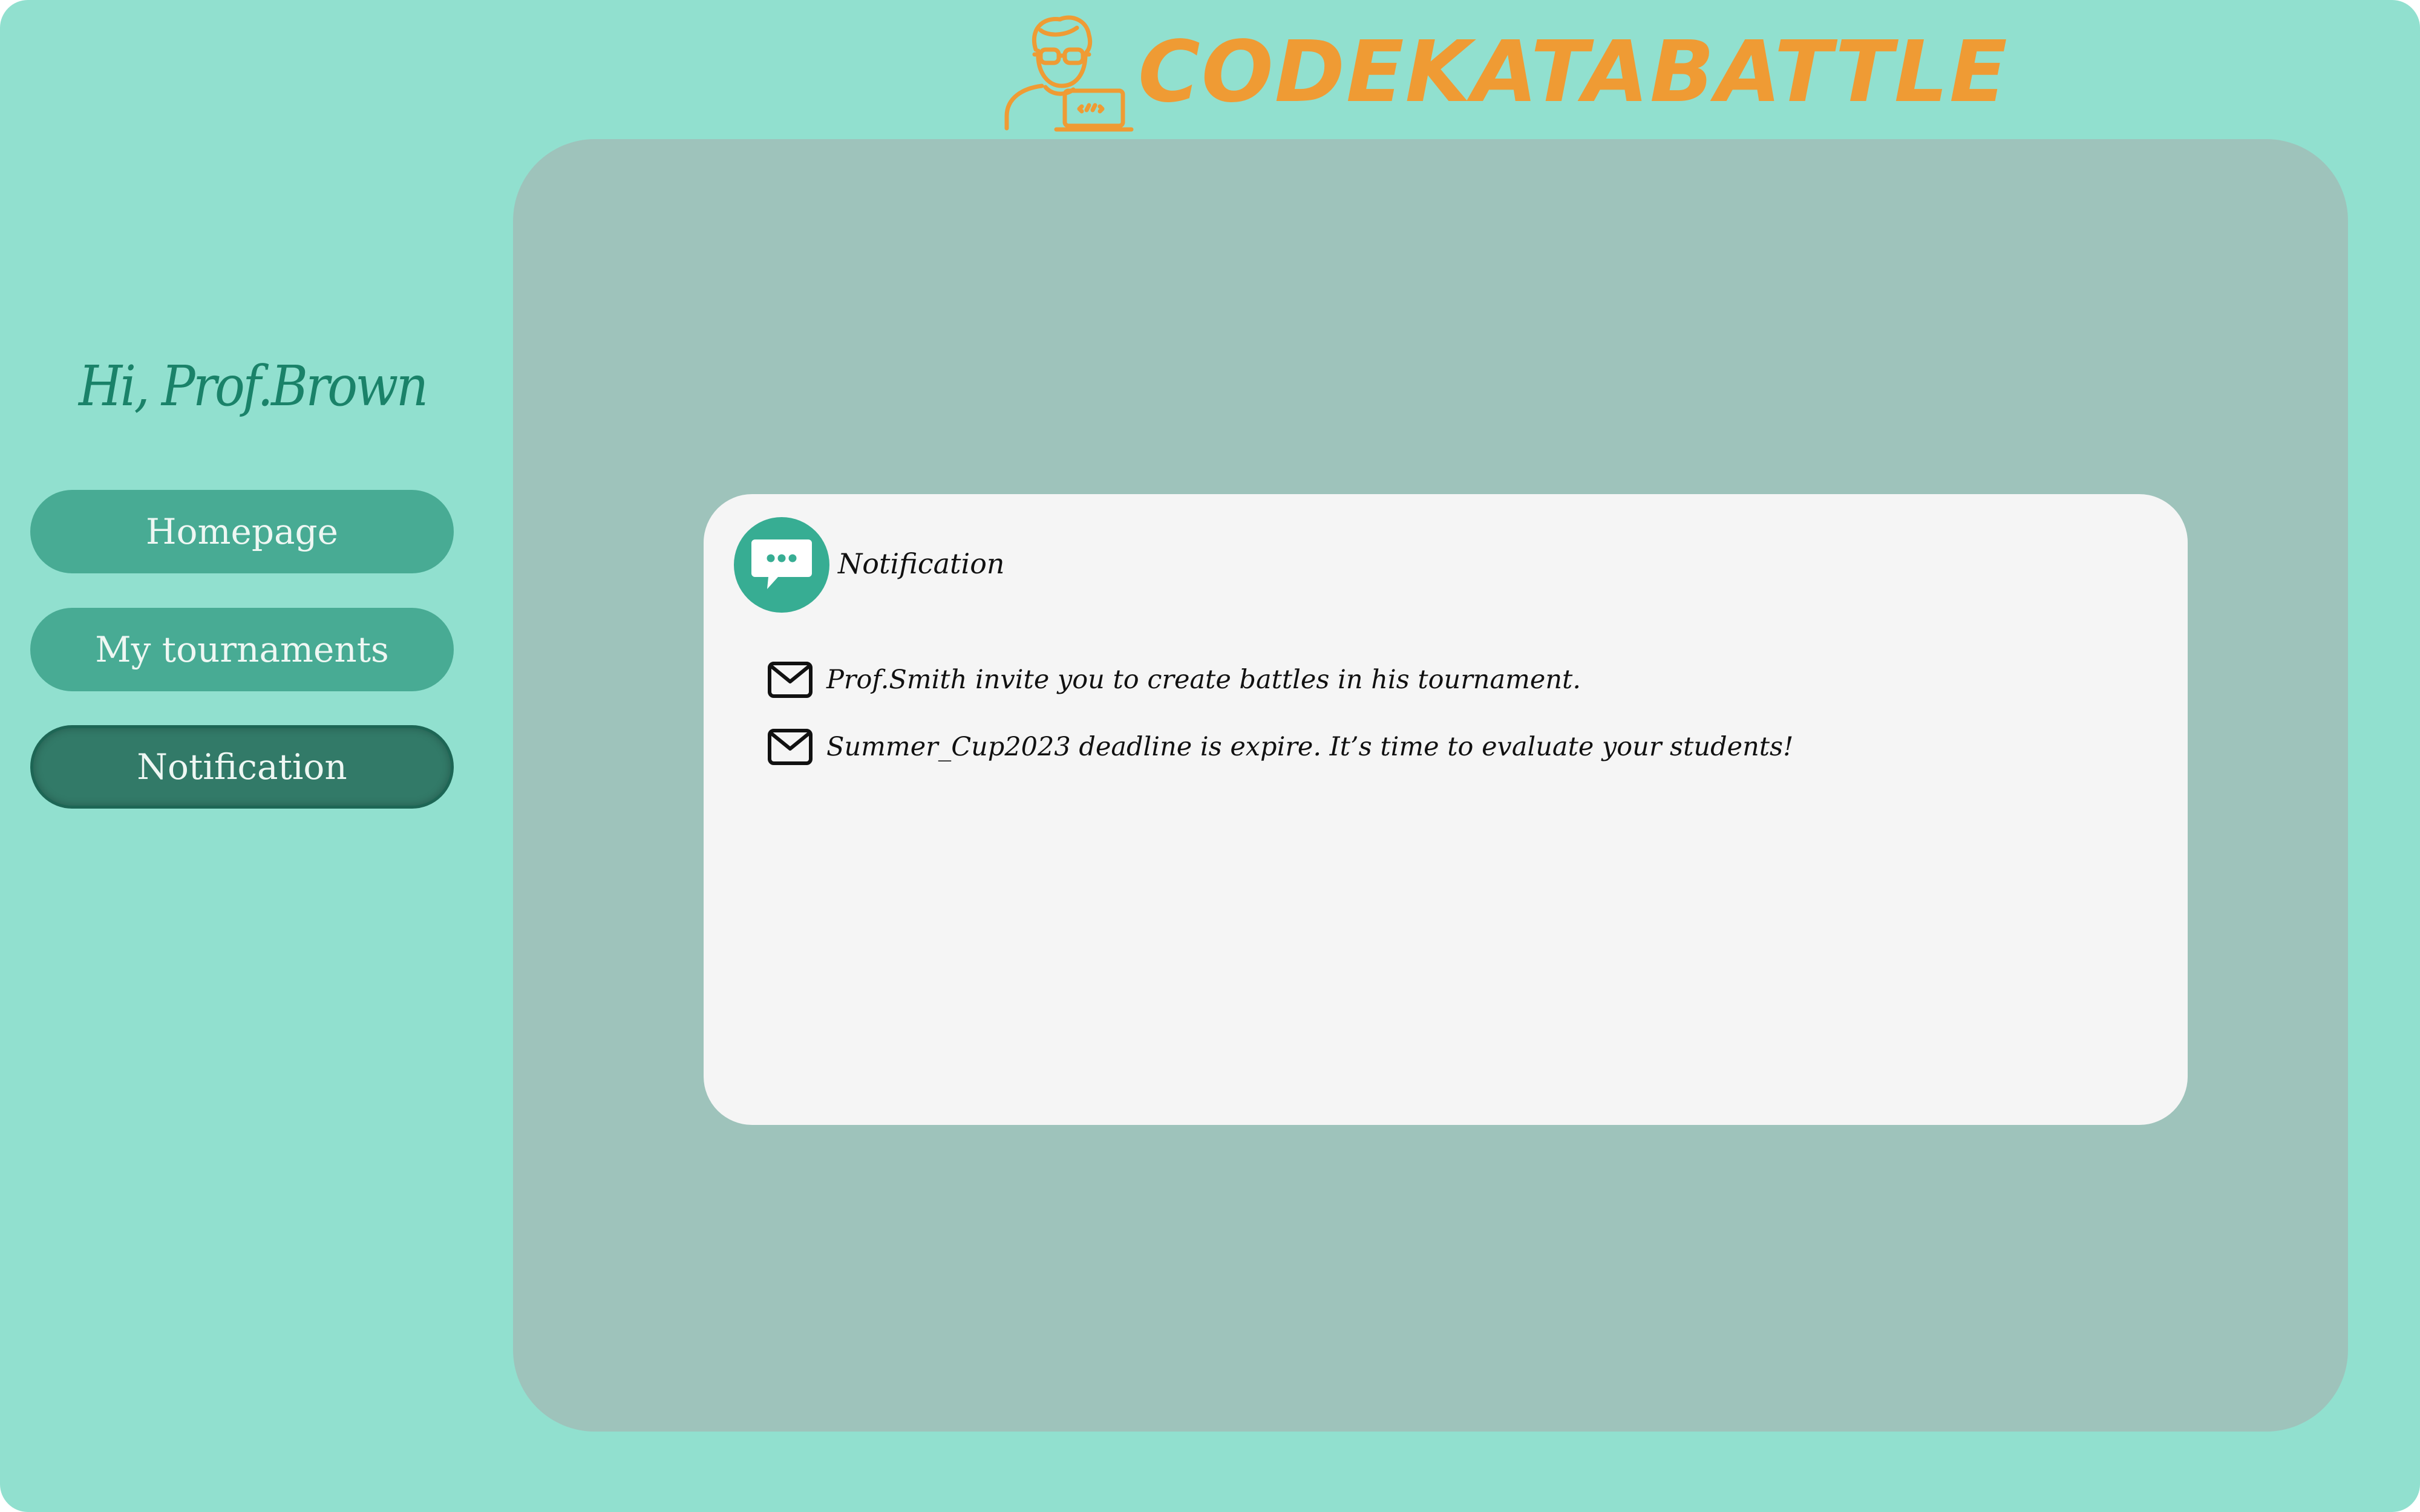 Image resolution: width=2420 pixels, height=1512 pixels. Describe the element at coordinates (1573, 72) in the screenshot. I see `brand-name: CODEKATABATTLE` at that location.